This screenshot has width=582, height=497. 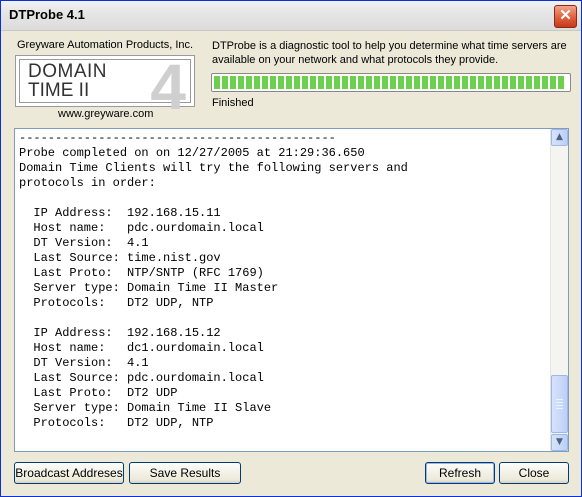 What do you see at coordinates (106, 114) in the screenshot?
I see `company-url: www.greyware.com` at bounding box center [106, 114].